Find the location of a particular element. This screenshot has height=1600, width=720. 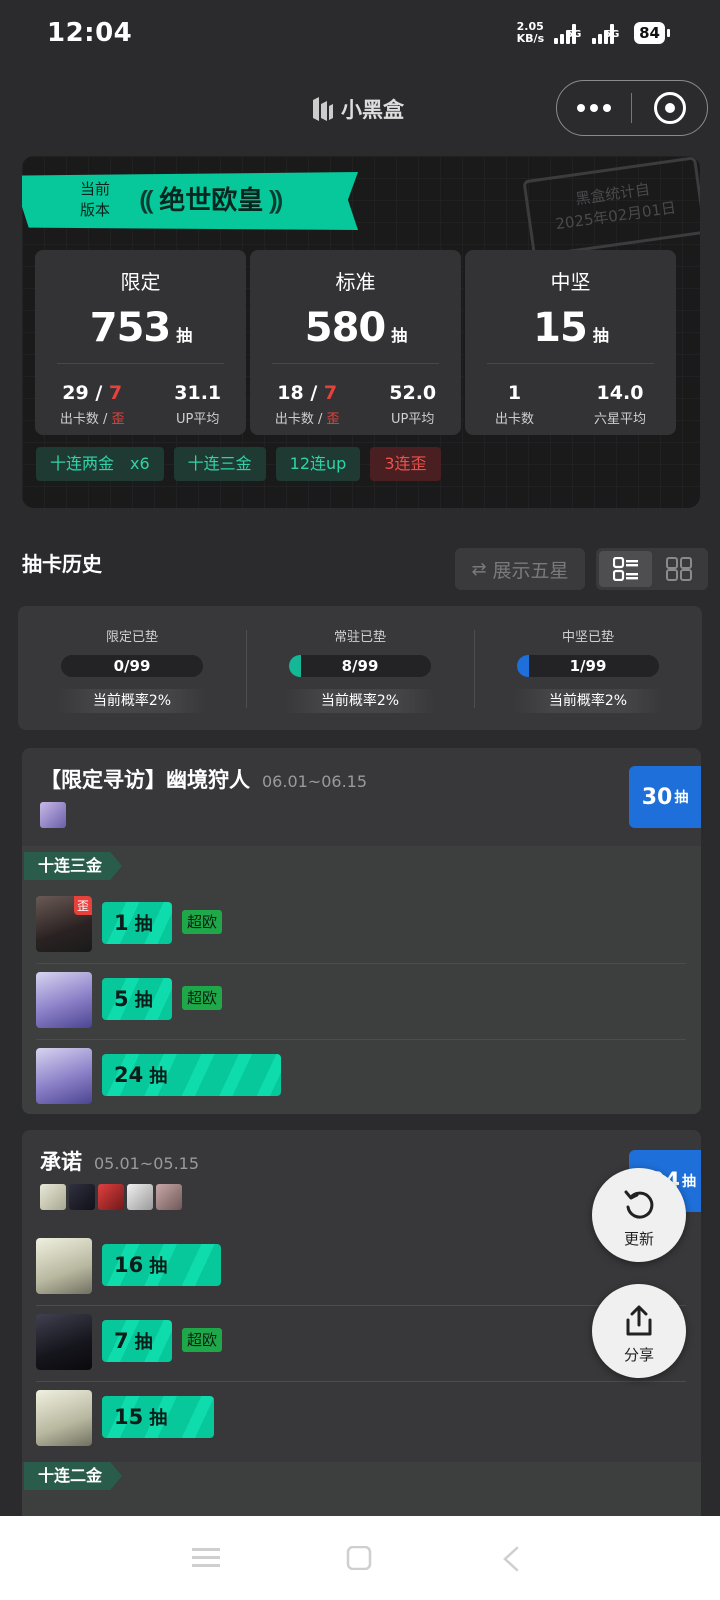

stat-avg: 31.1 is located at coordinates (198, 393).